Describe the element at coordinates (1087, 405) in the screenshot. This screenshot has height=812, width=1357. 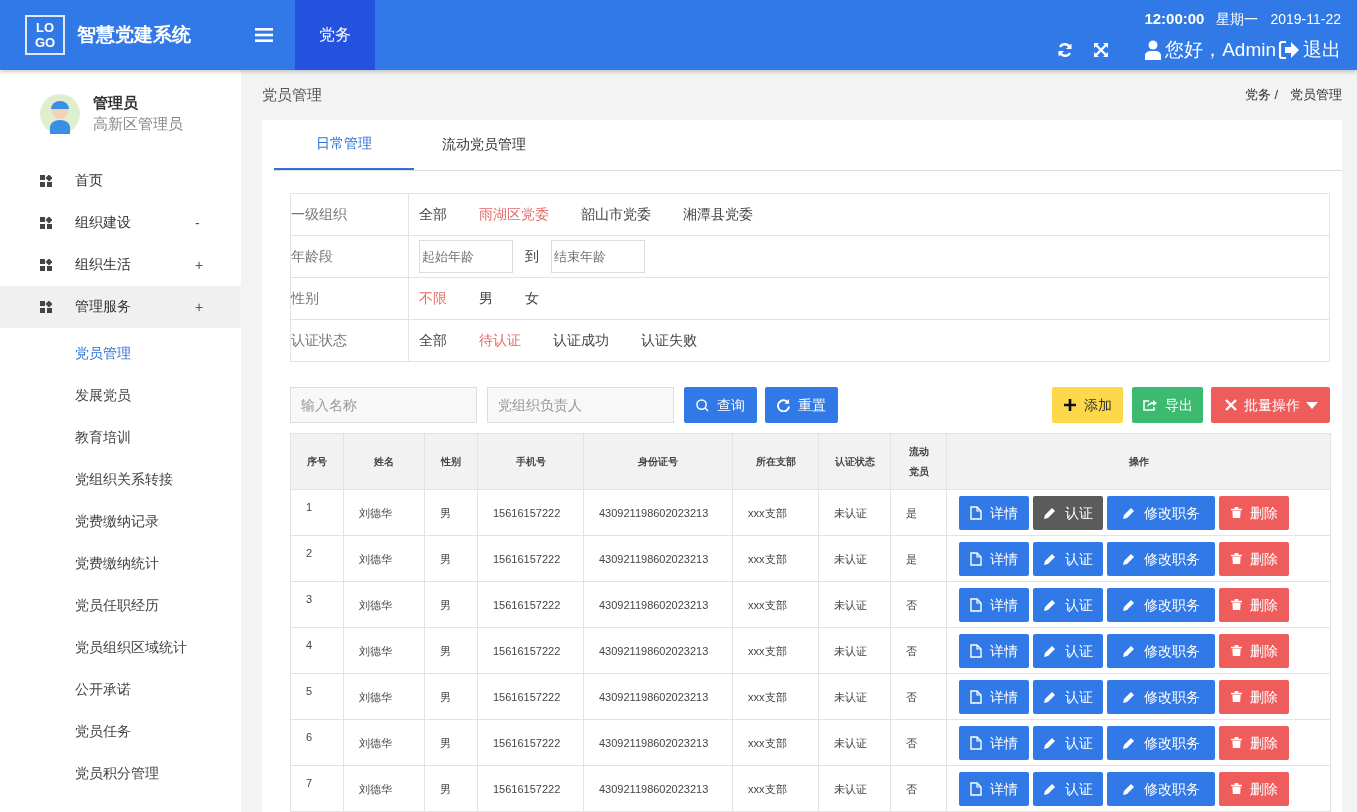
I see `add-button: 添加` at that location.